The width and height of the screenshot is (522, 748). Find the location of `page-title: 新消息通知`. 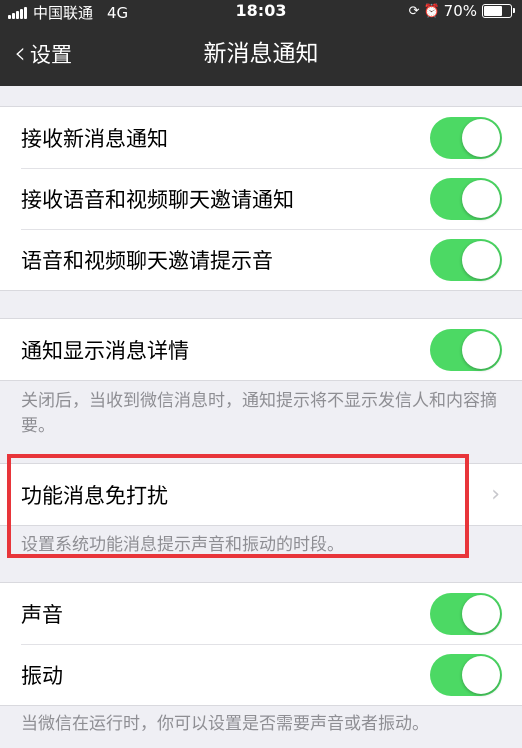

page-title: 新消息通知 is located at coordinates (261, 54).